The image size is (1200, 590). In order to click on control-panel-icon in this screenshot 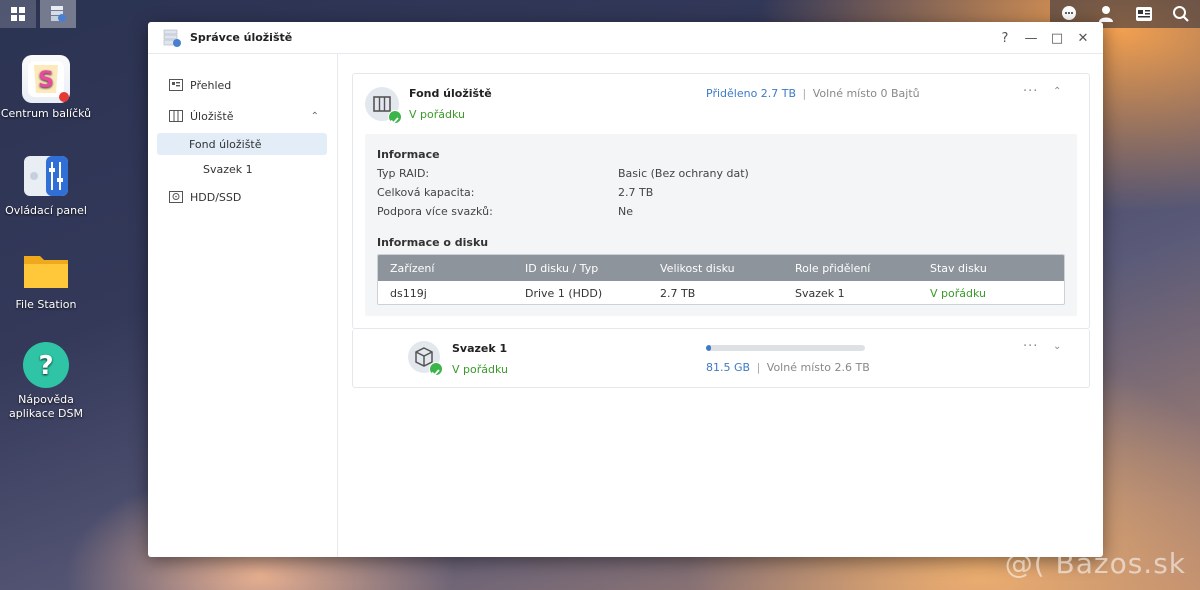, I will do `click(46, 176)`.